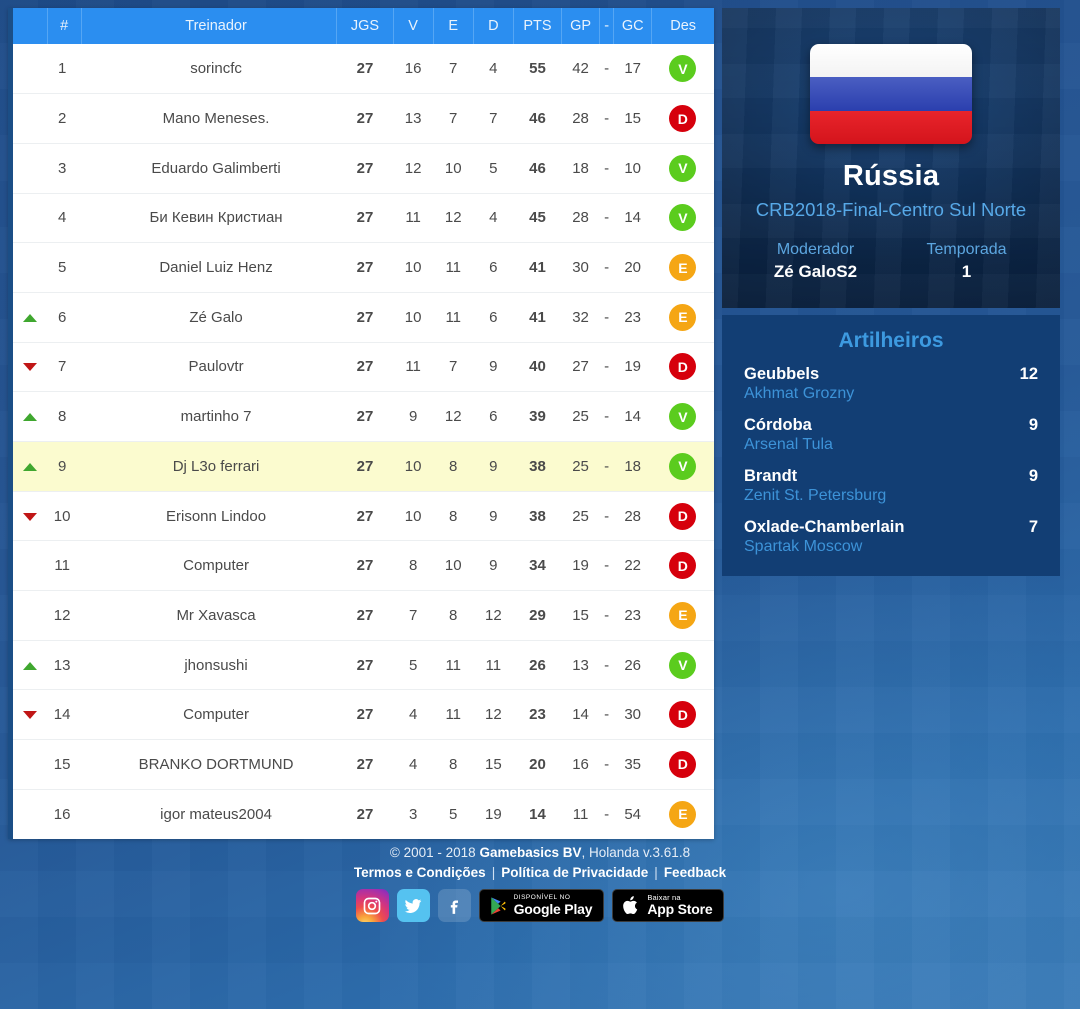  What do you see at coordinates (363, 765) in the screenshot?
I see `table-row: 15 BRANKO DORTMUND 27 4 8 15 20 16-35 D` at bounding box center [363, 765].